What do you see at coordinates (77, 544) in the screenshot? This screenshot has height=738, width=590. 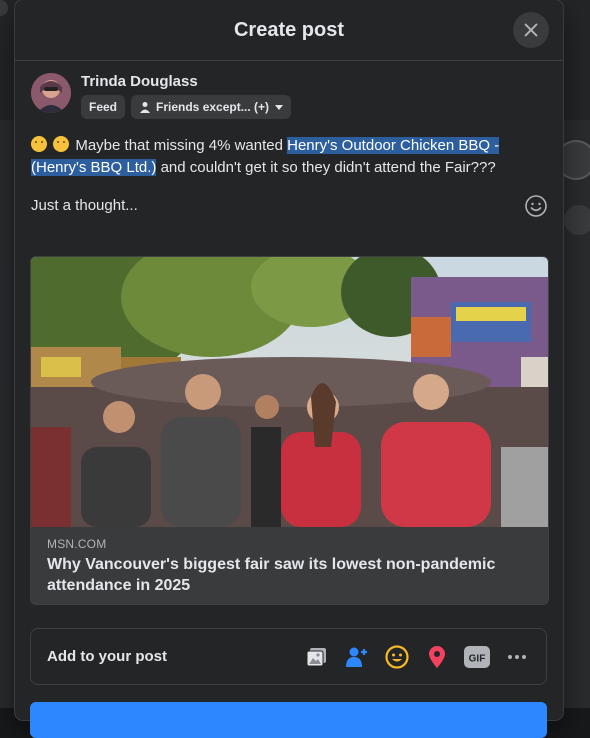 I see `link-source: MSN.COM` at bounding box center [77, 544].